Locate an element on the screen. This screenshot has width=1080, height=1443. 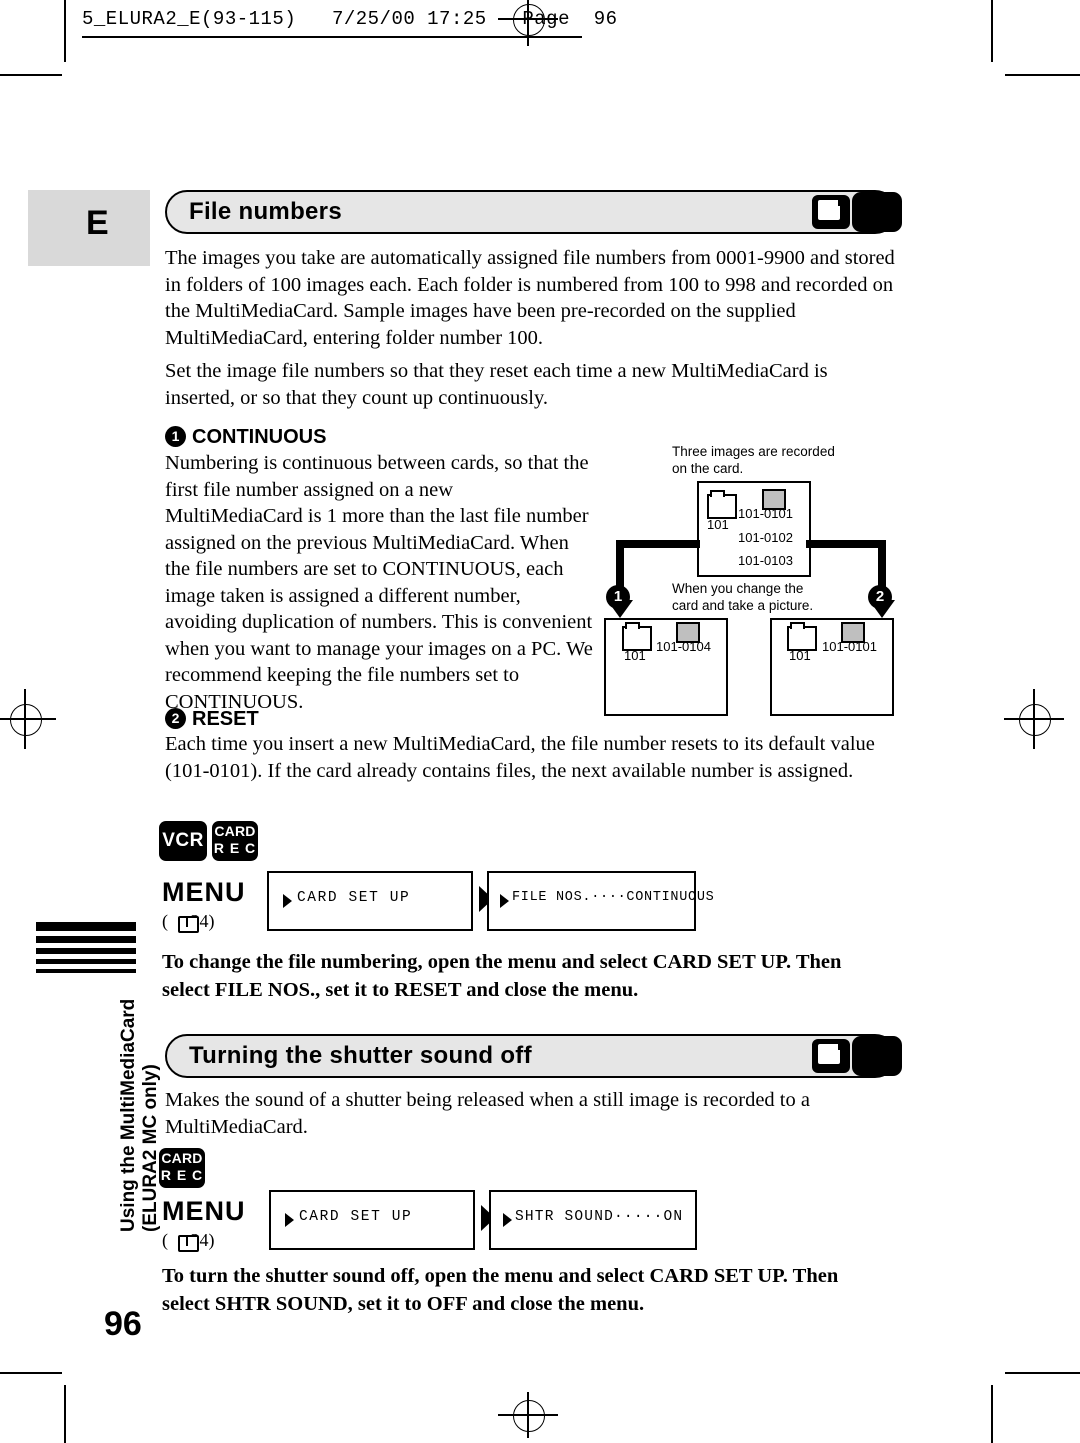
menu-box-2-shtr-sound: SHTR SOUND·····ON is located at coordinates (593, 1220).